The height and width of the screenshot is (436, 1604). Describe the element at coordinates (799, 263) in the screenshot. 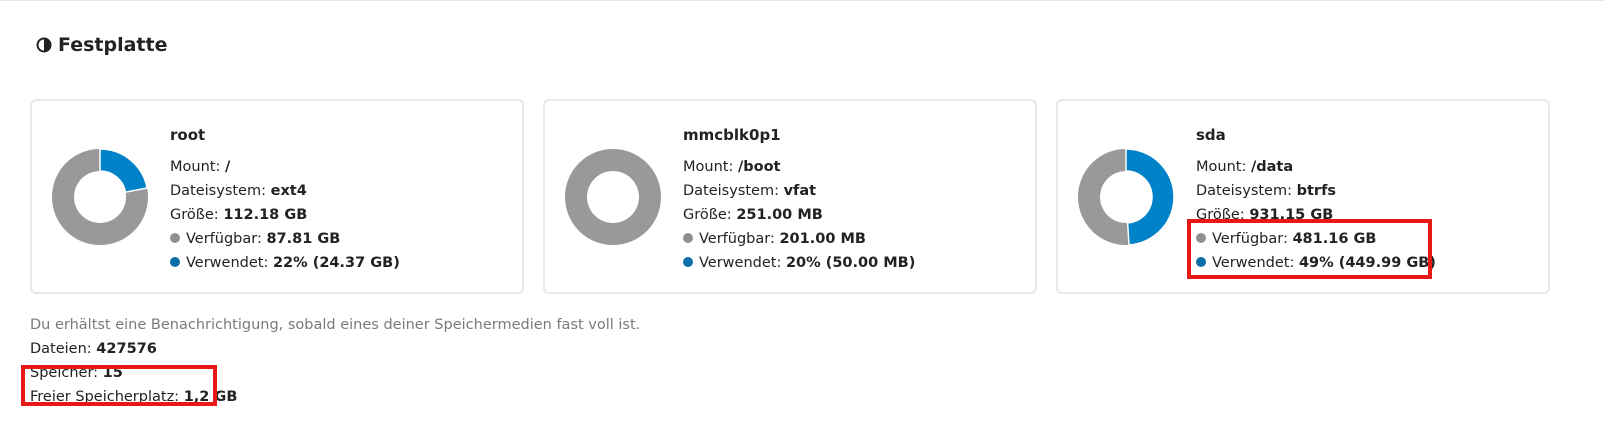

I see `disk-used: Verwendet: 20% (50.00 MB)` at that location.